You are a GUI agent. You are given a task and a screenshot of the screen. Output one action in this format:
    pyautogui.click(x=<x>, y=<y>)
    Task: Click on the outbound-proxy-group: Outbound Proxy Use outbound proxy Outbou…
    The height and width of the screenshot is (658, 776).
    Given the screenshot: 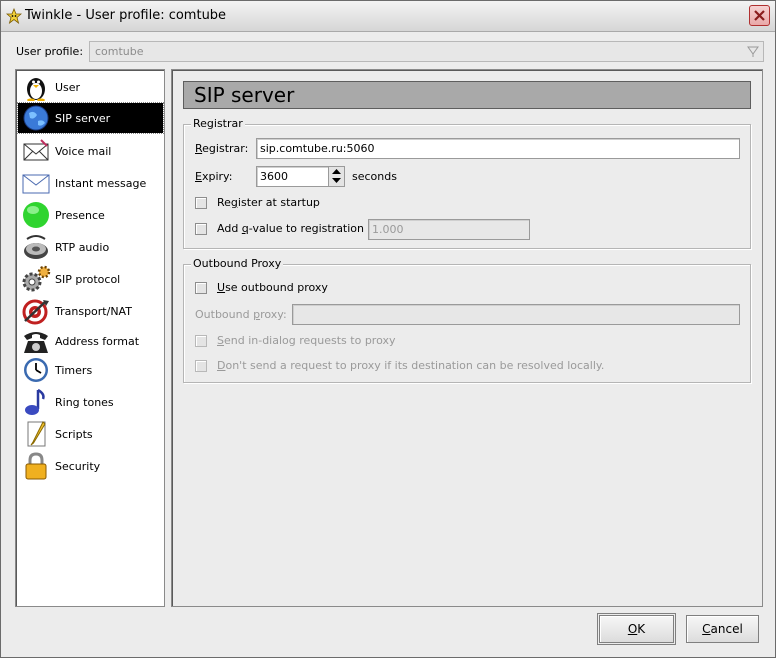 What is the action you would take?
    pyautogui.click(x=467, y=320)
    